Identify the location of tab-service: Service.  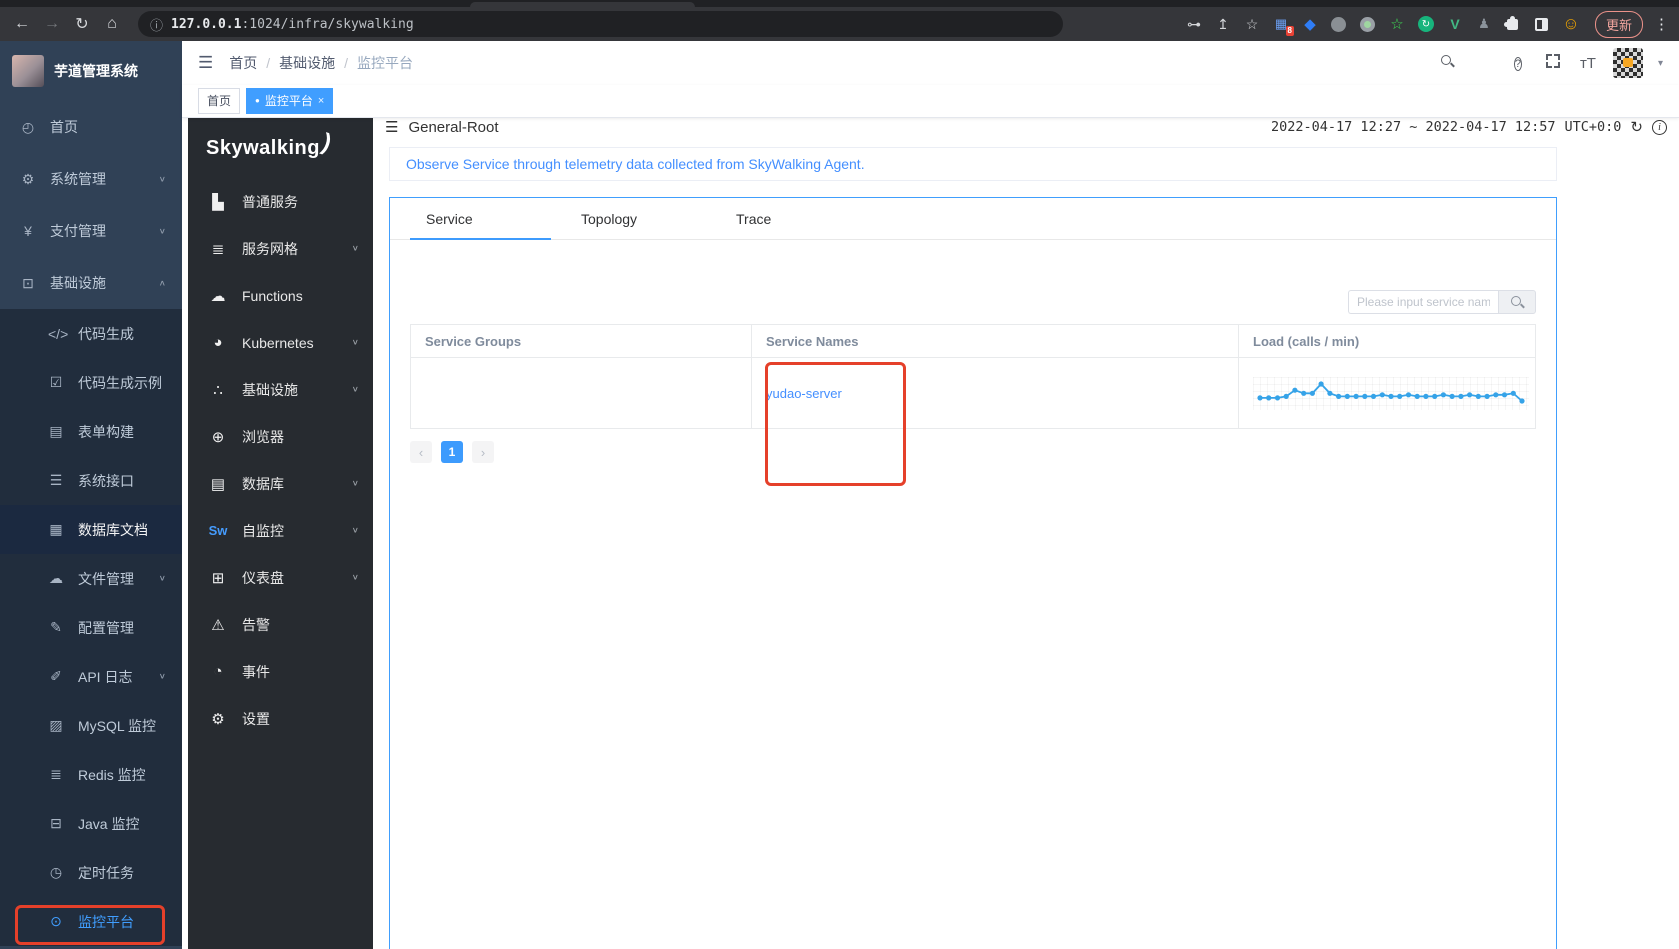
(487, 219).